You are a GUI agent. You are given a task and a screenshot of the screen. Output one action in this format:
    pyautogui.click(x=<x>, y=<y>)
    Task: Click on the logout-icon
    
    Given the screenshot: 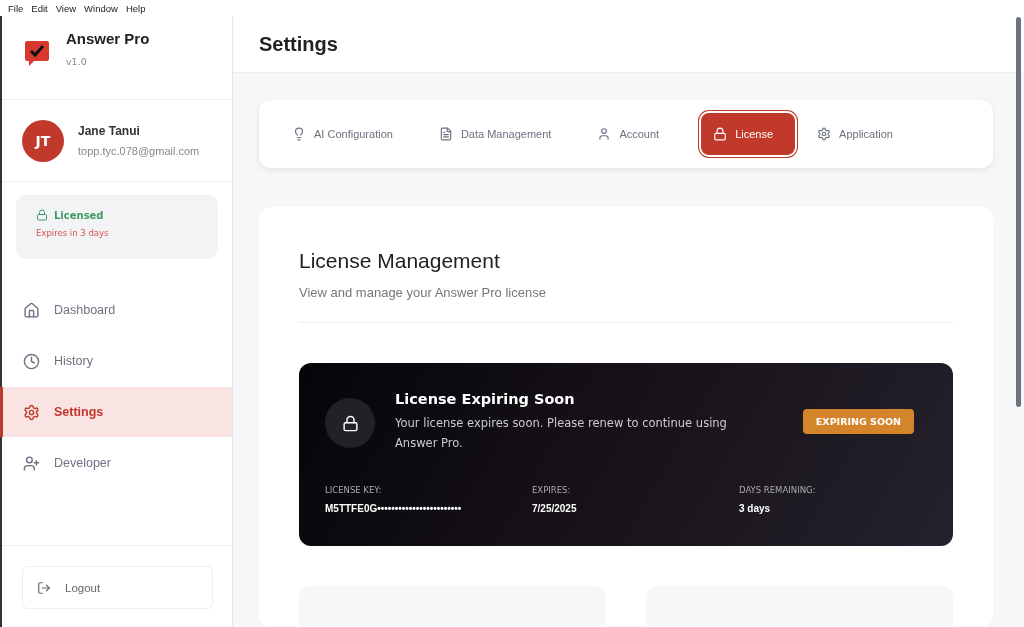 What is the action you would take?
    pyautogui.click(x=44, y=587)
    